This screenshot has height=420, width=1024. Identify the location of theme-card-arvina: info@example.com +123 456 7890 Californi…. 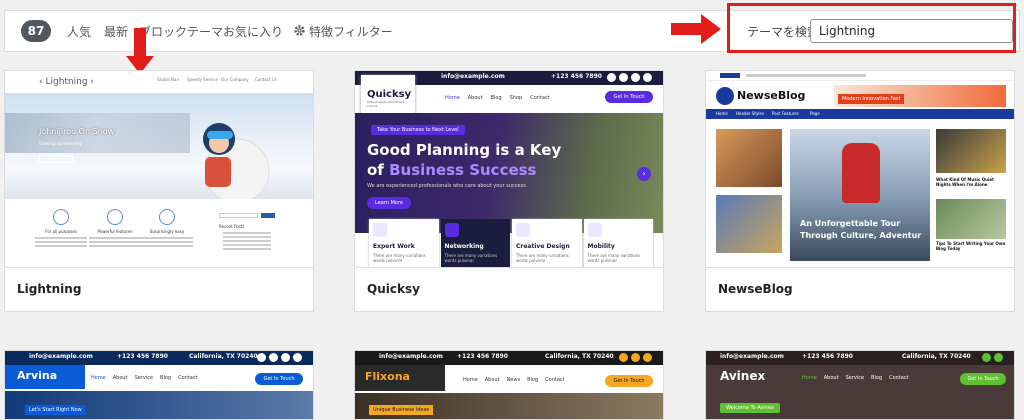
(159, 385).